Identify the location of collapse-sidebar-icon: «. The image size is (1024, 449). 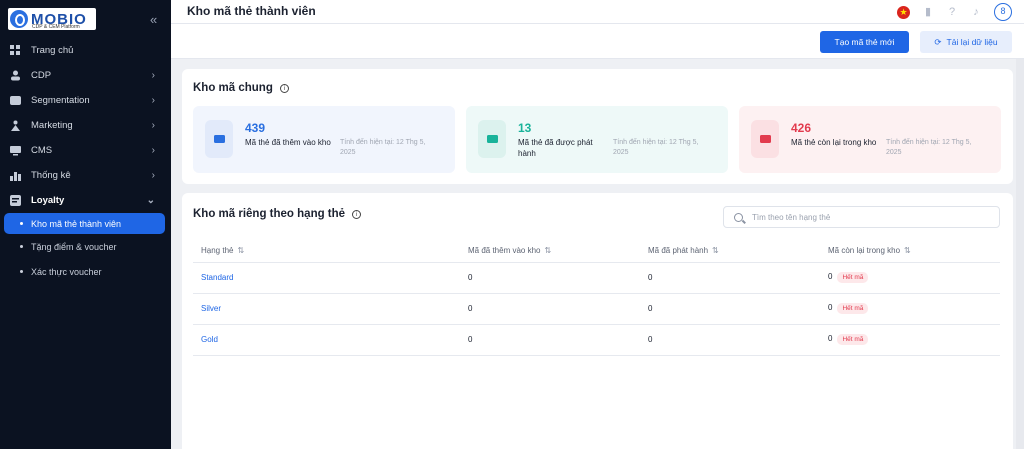
(153, 19).